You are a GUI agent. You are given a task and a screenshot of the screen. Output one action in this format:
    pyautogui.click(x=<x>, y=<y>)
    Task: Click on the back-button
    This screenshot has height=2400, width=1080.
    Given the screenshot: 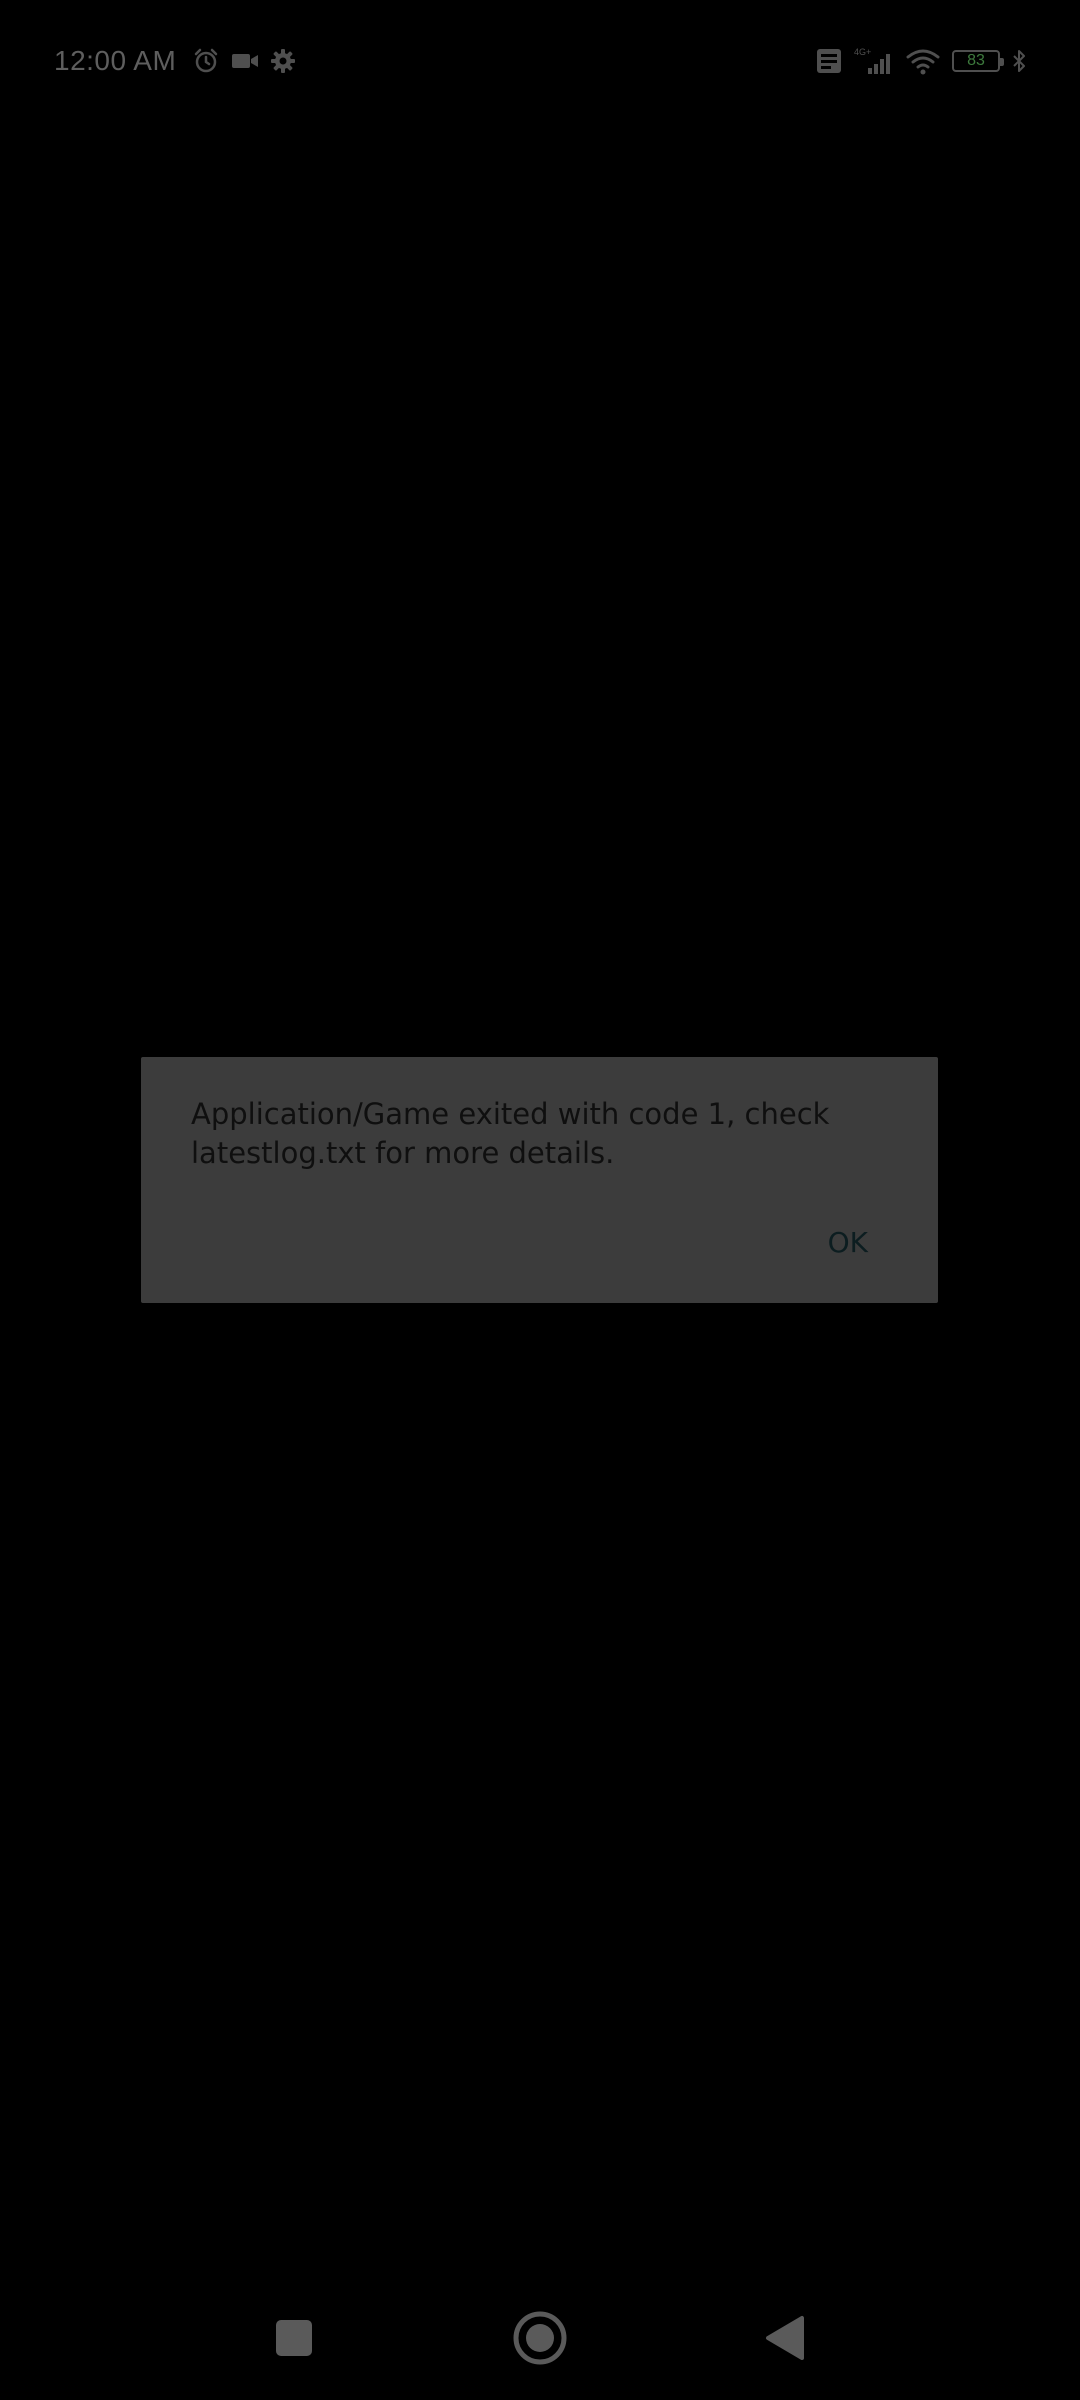 What is the action you would take?
    pyautogui.click(x=784, y=2338)
    